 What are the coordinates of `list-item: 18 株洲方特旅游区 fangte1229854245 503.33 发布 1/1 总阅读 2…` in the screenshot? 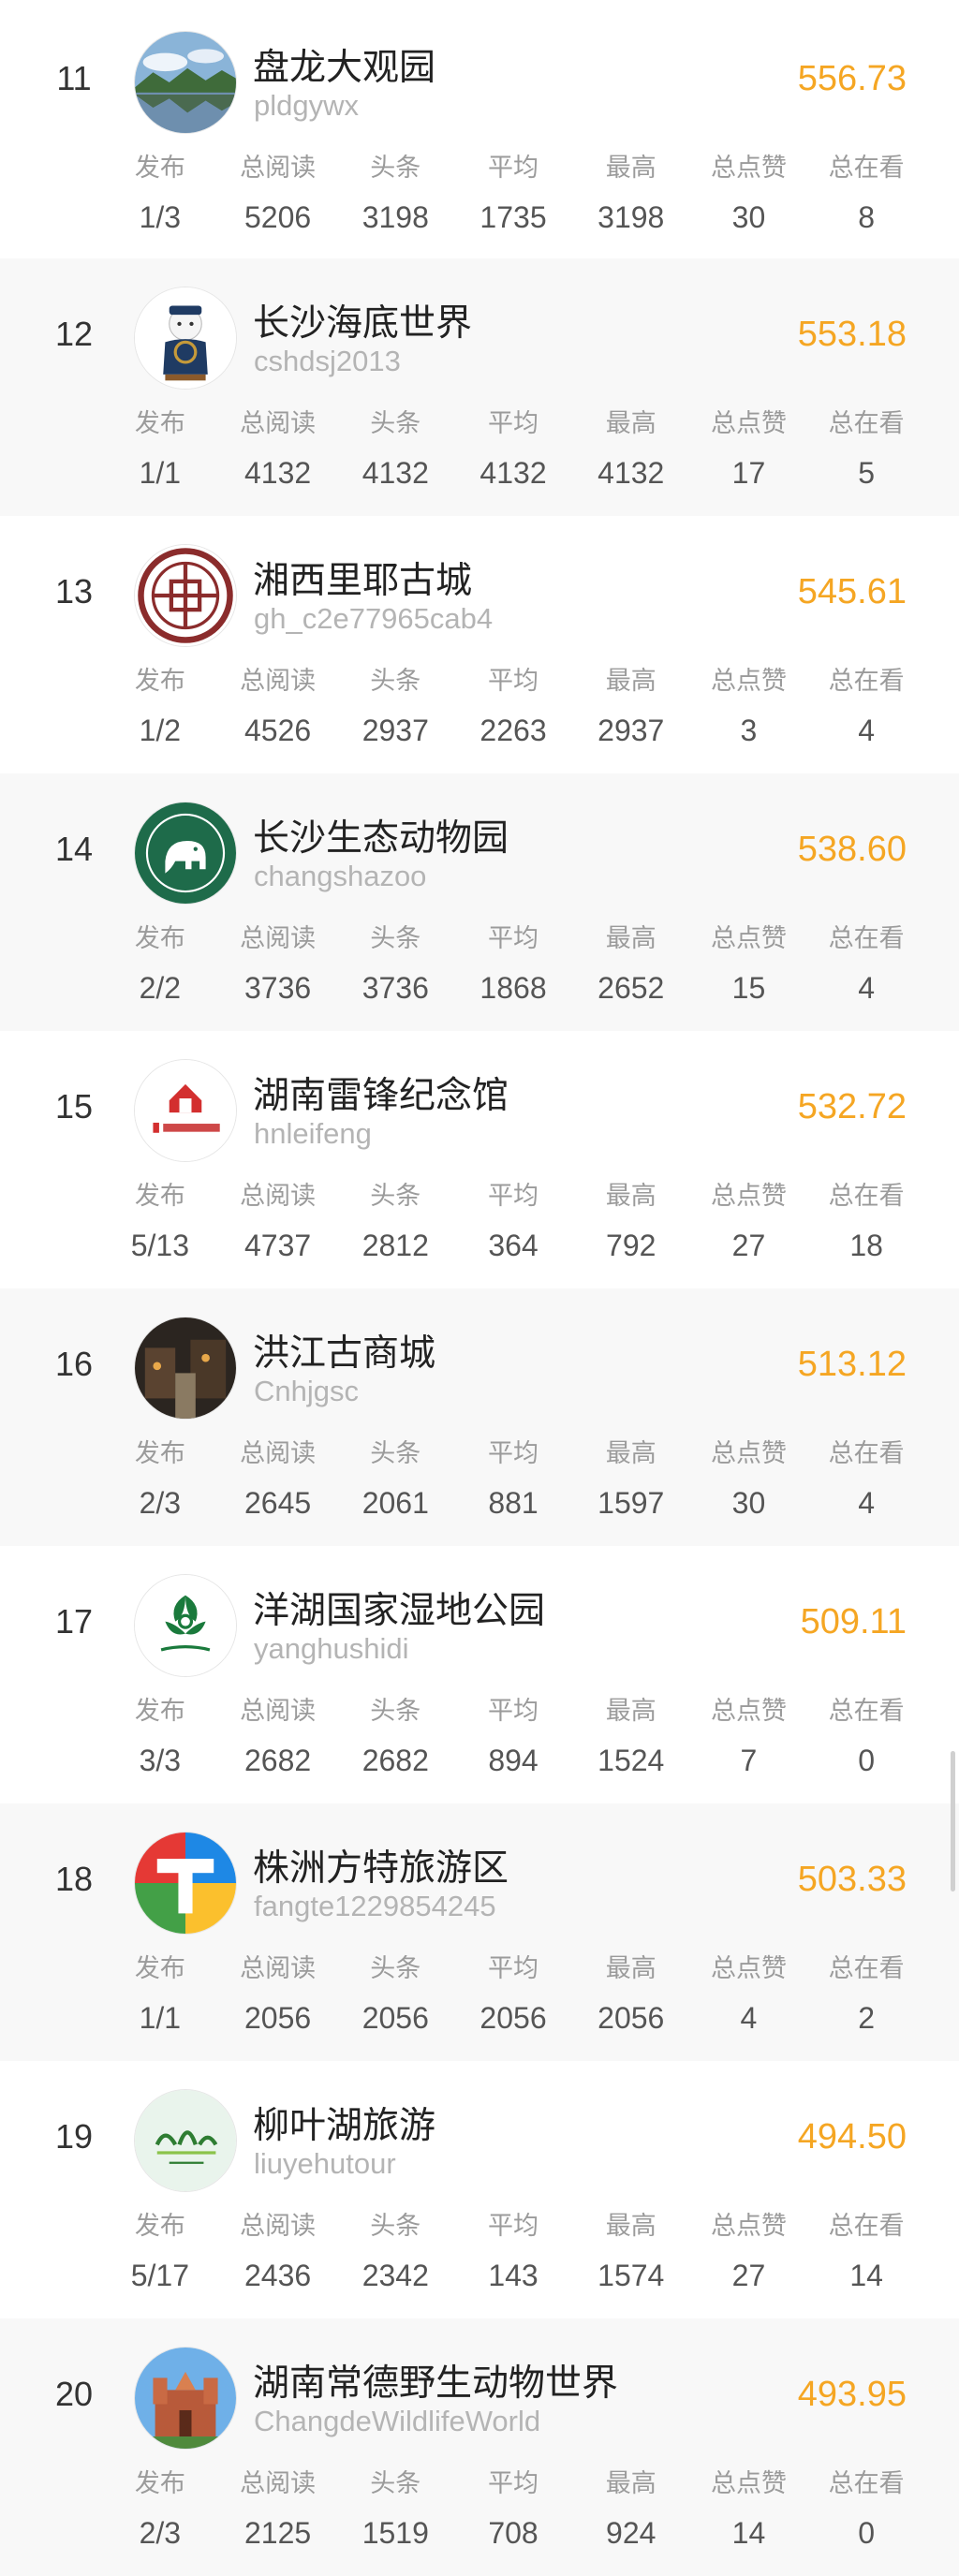 It's located at (479, 1932).